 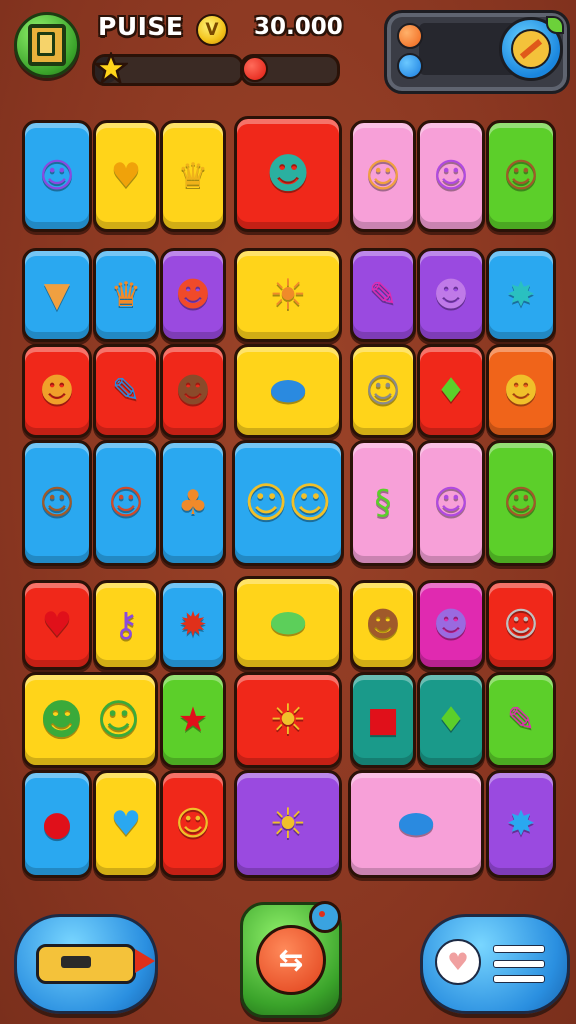 I want to click on brown-bear-icon: ☻, so click(x=193, y=391).